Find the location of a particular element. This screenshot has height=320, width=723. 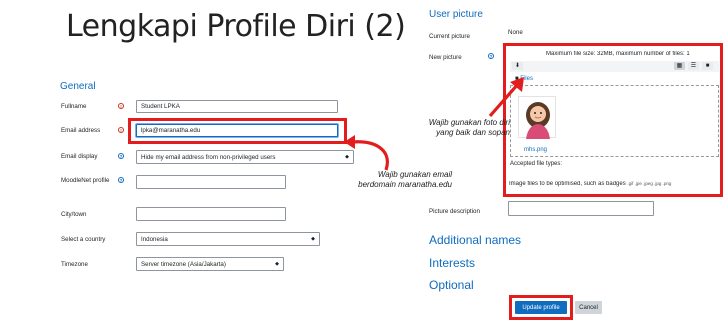

country-select: Indonesia ◆ is located at coordinates (228, 239).